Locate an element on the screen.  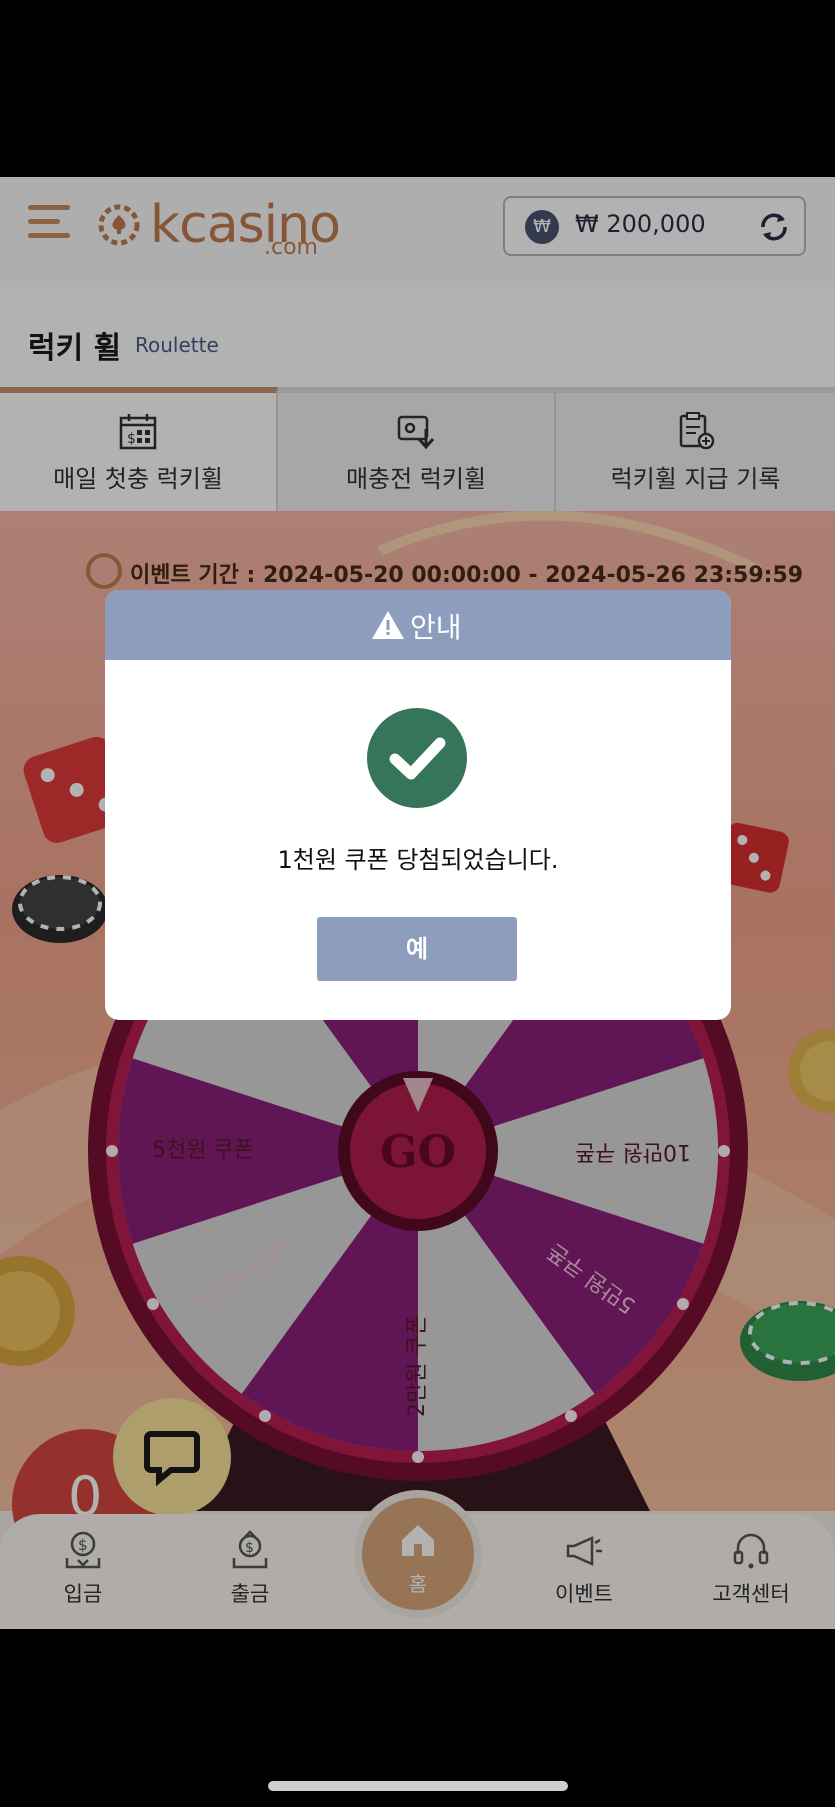
modal-header: 안내 is located at coordinates (418, 625).